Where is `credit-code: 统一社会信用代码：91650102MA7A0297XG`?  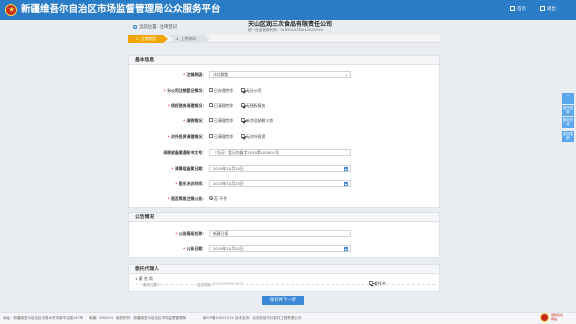
credit-code: 统一社会信用代码：91650102MA7A0297XG is located at coordinates (286, 30).